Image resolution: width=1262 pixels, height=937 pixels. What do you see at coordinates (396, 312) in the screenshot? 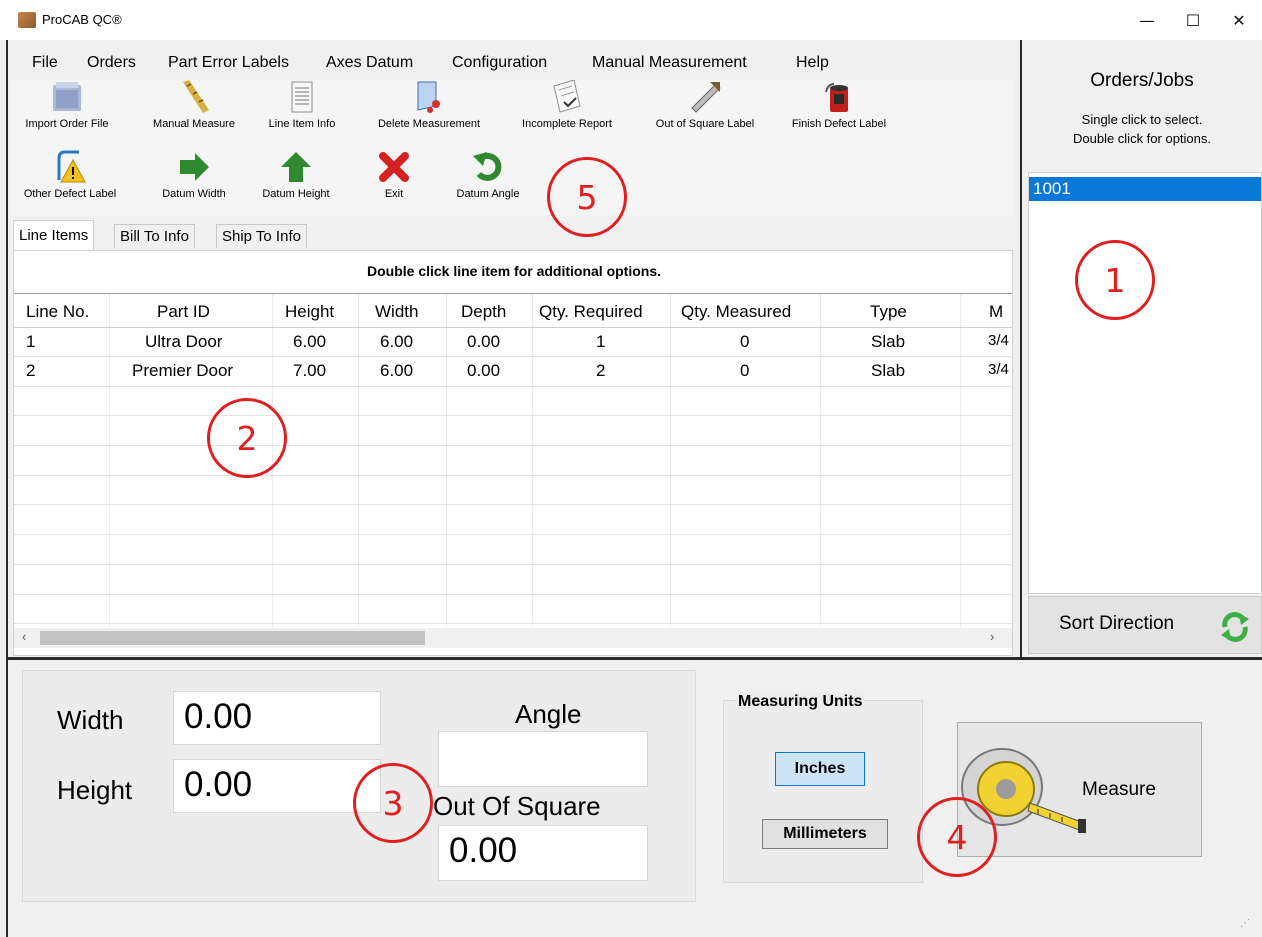
I see `column-header: Width` at bounding box center [396, 312].